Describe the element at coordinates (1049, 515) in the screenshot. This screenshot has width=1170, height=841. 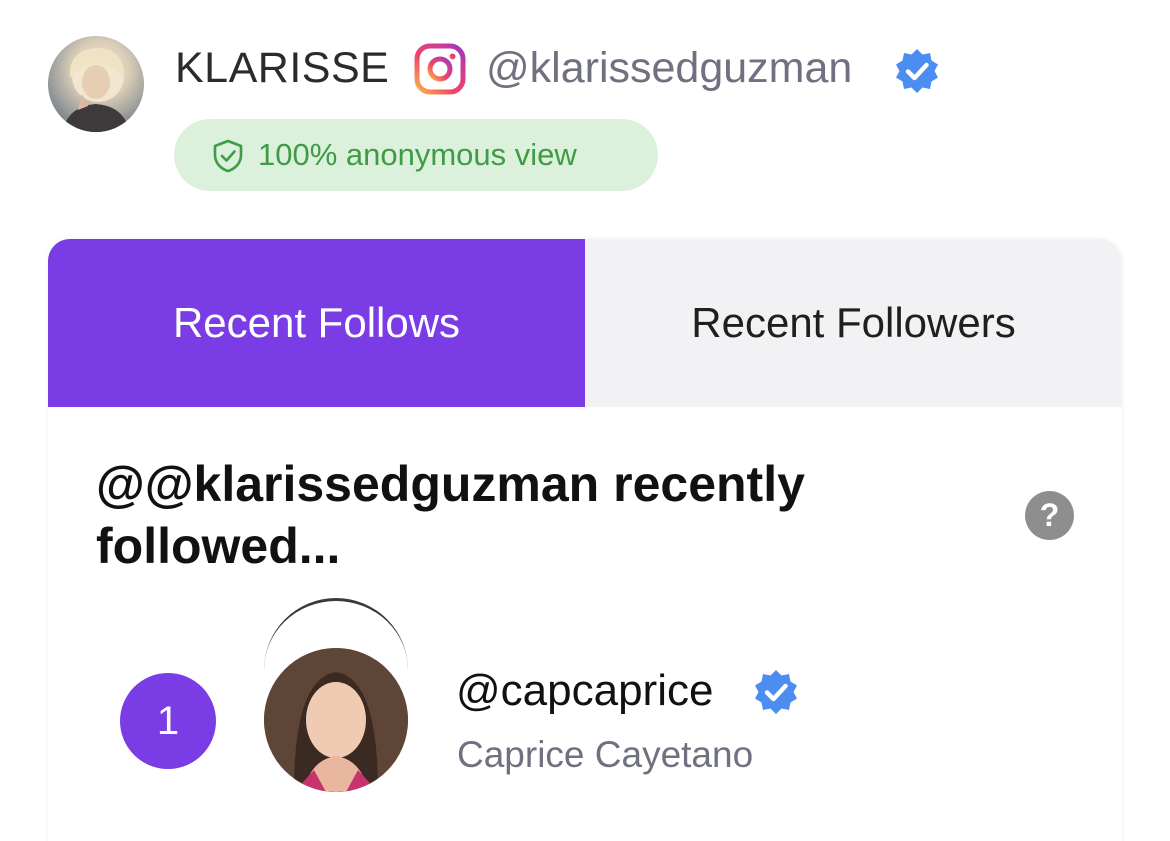
I see `help-icon: ?` at that location.